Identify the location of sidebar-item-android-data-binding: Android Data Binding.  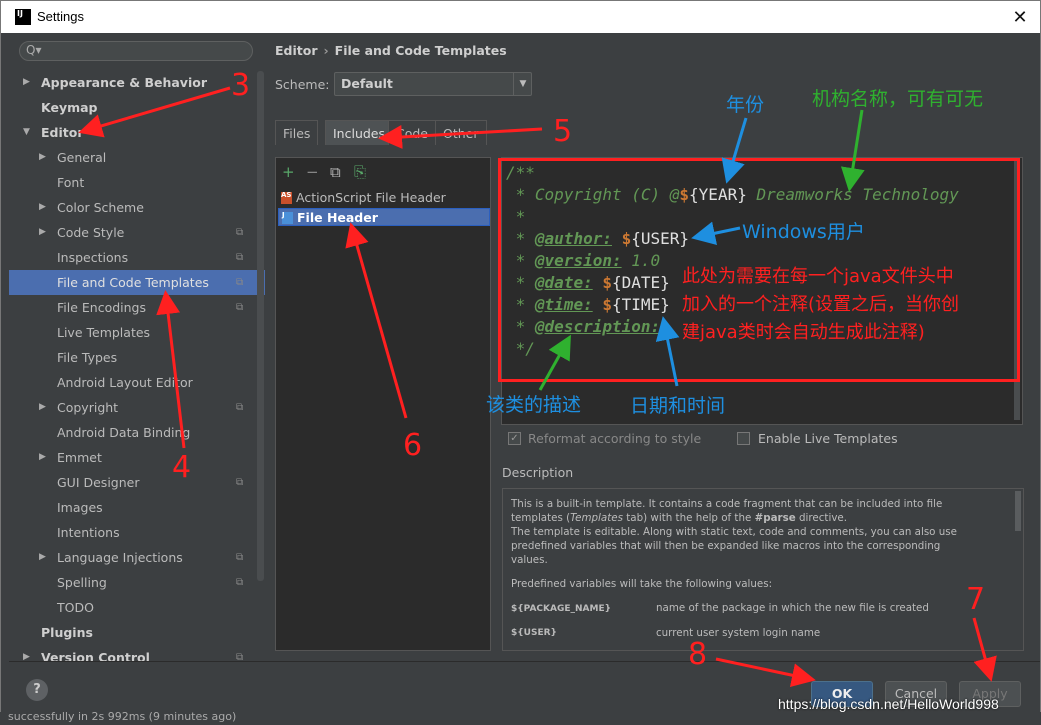
(137, 432).